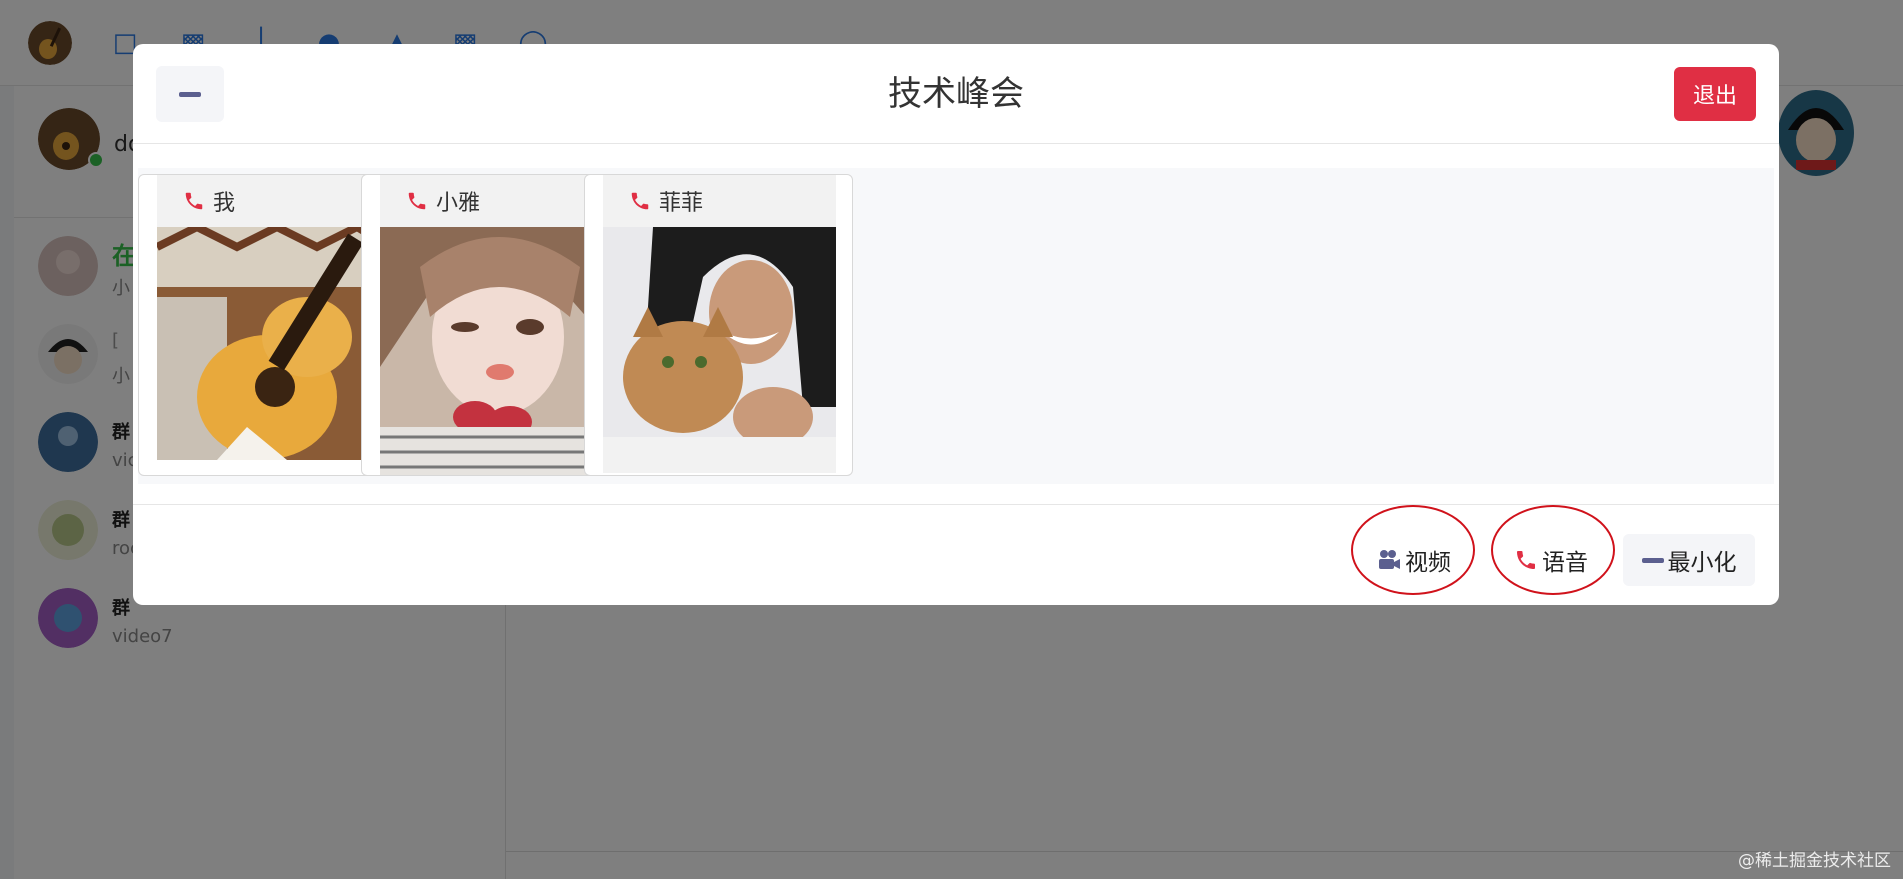 This screenshot has width=1903, height=879. I want to click on modal-title: 技术峰会, so click(956, 94).